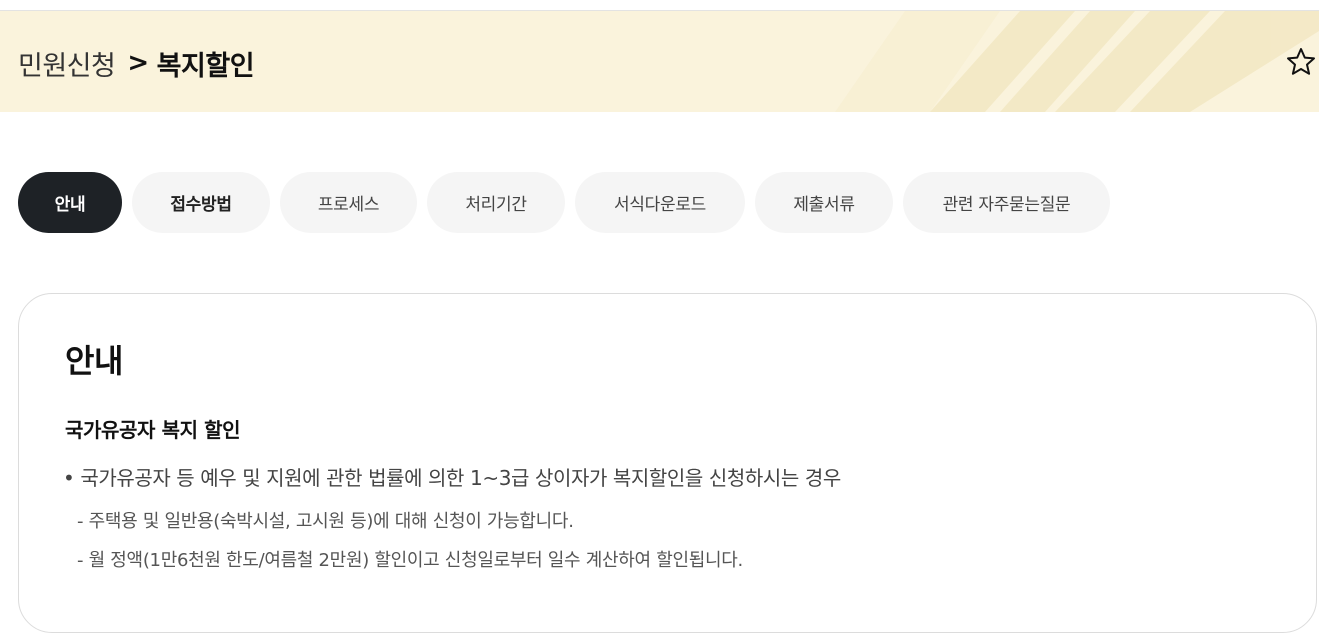  I want to click on breadcrumb-parent: 민원신청, so click(67, 63).